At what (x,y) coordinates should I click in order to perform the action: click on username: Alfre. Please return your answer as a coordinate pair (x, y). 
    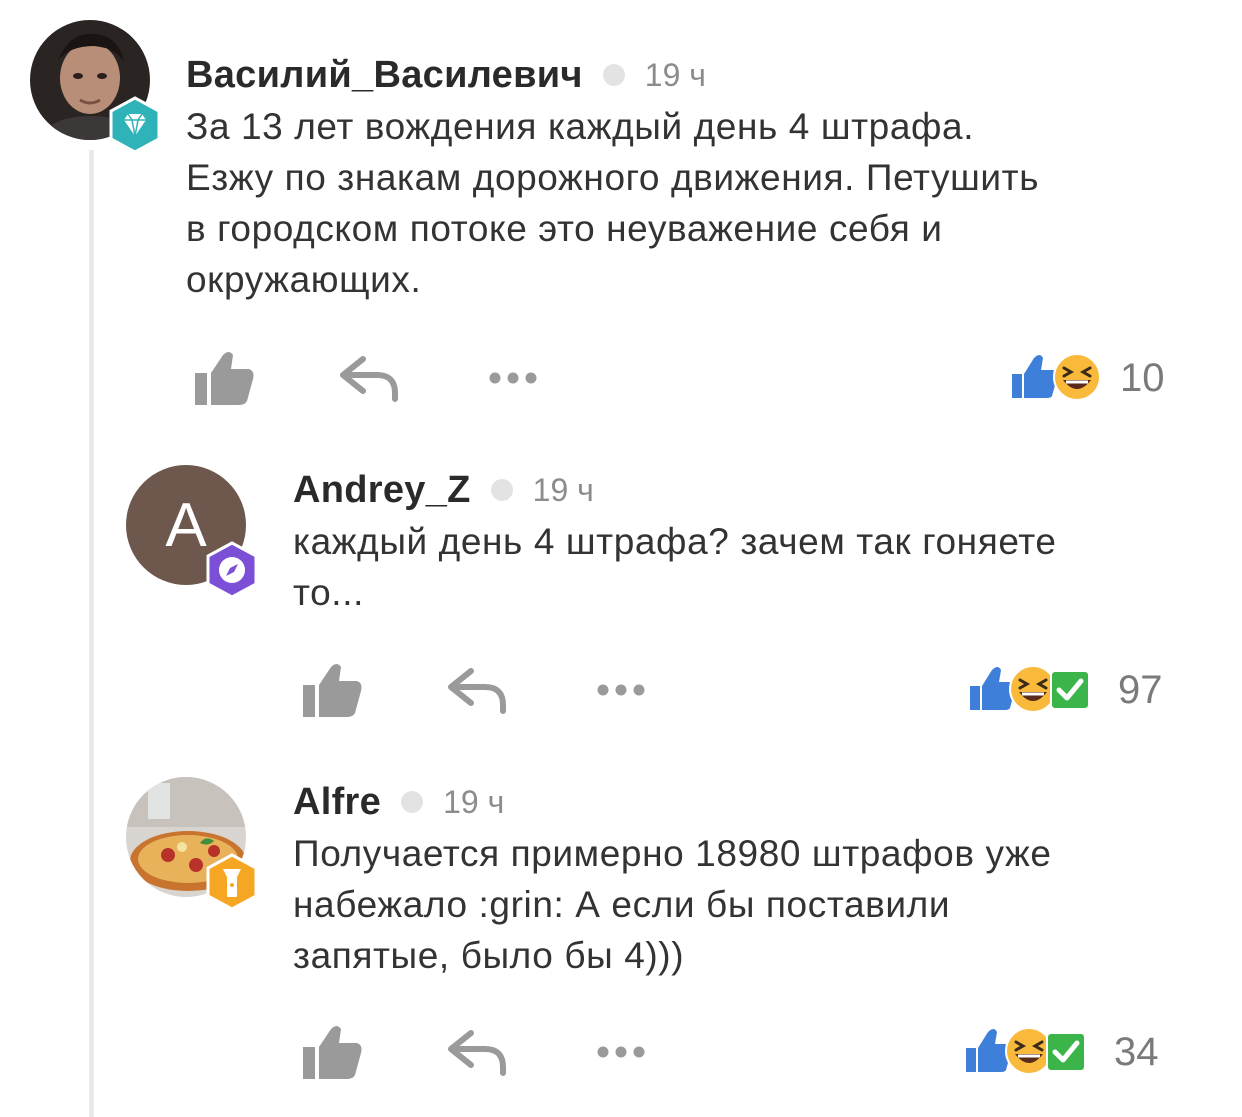
    Looking at the image, I should click on (337, 802).